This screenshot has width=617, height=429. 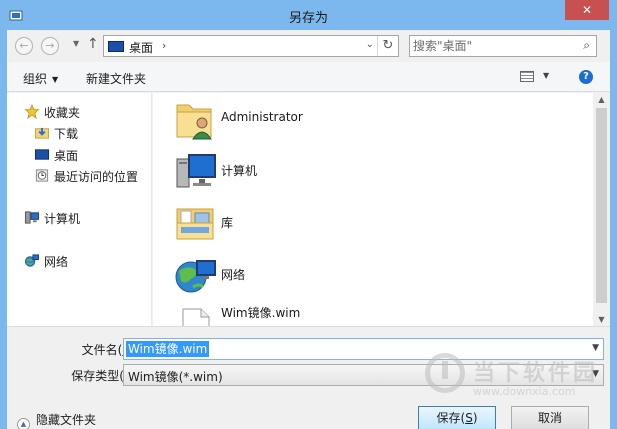 I want to click on breadcrumb-chevron-icon: ›, so click(x=164, y=45).